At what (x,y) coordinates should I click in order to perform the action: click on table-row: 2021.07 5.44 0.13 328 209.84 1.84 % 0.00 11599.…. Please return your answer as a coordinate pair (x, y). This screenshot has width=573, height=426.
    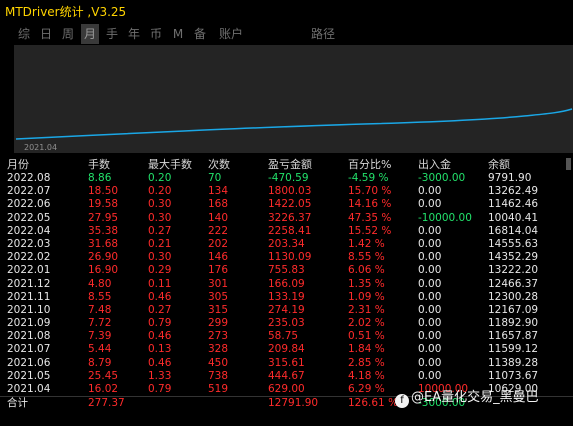
    Looking at the image, I should click on (286, 349).